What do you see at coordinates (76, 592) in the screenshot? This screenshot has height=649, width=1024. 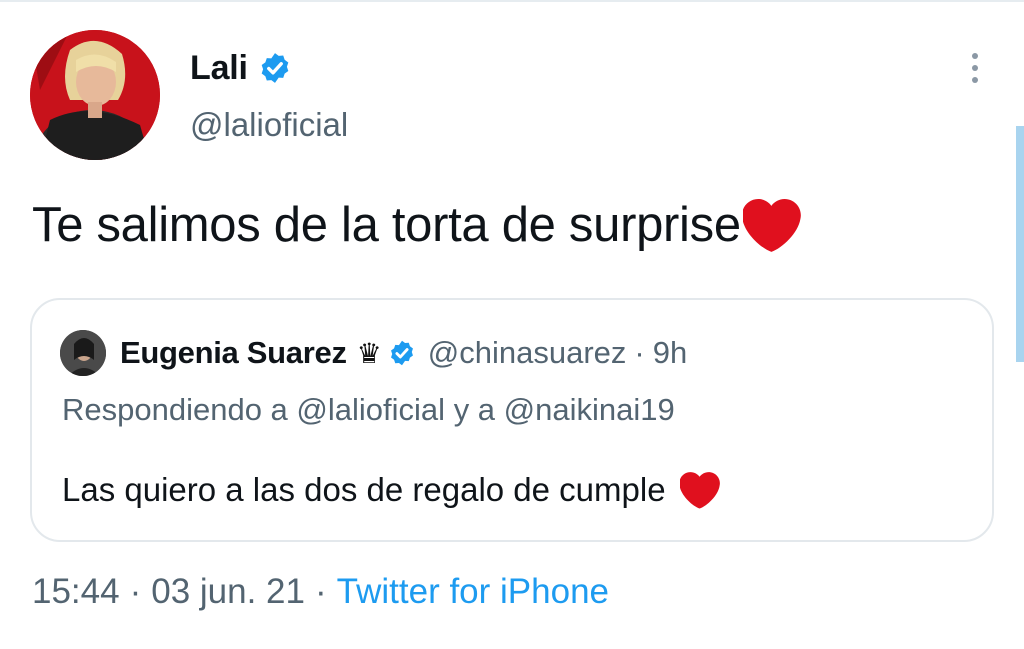 I see `tweet-time: 15:44` at bounding box center [76, 592].